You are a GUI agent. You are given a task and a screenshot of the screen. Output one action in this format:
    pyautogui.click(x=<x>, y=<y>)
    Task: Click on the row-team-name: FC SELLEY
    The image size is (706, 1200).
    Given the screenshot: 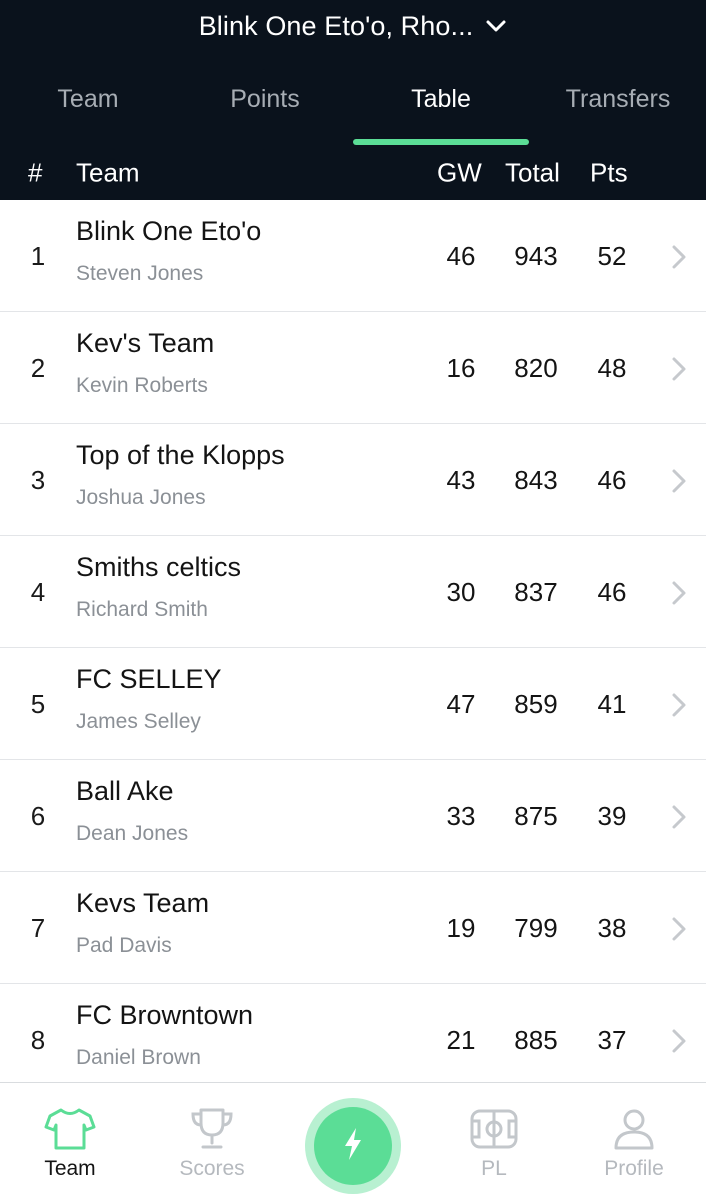 What is the action you would take?
    pyautogui.click(x=149, y=679)
    